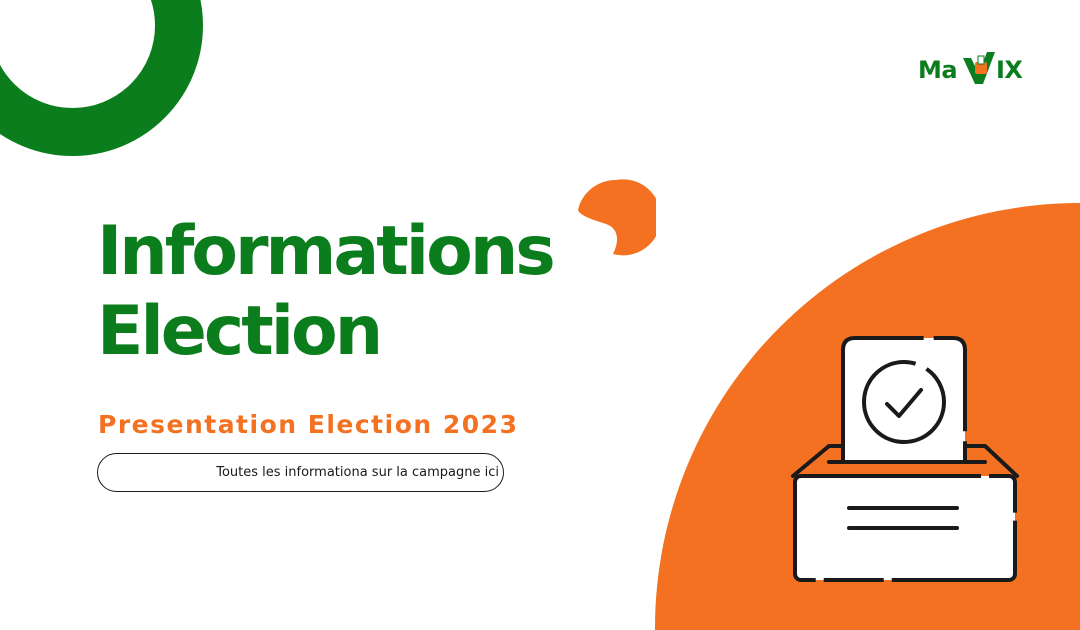 The width and height of the screenshot is (1080, 630). Describe the element at coordinates (979, 68) in the screenshot. I see `checkmark-ballot-v-icon` at that location.